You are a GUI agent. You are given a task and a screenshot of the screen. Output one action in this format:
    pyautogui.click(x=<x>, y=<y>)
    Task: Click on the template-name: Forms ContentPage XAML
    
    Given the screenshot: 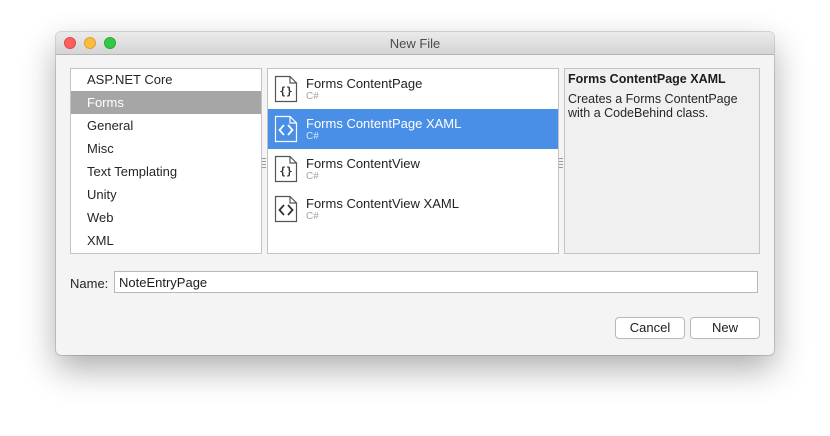 What is the action you would take?
    pyautogui.click(x=384, y=123)
    